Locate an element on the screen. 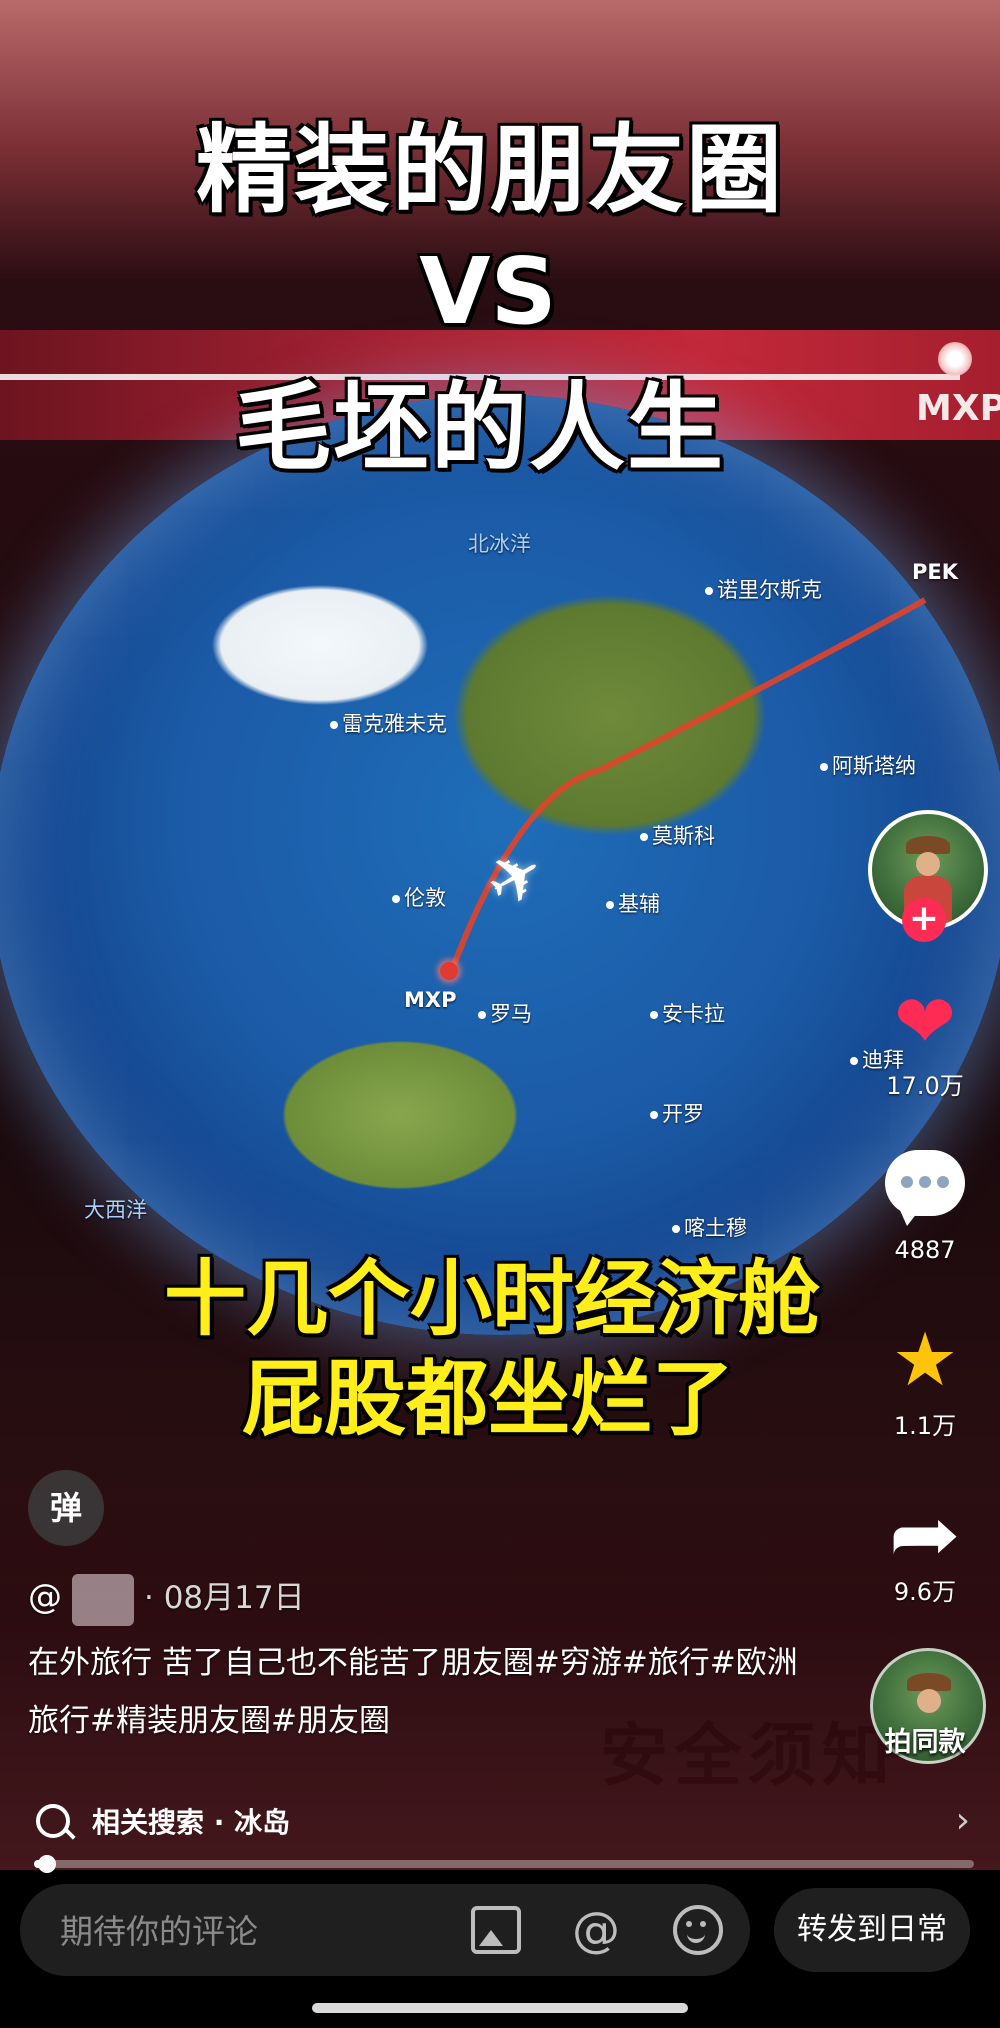  comment-button is located at coordinates (925, 1188).